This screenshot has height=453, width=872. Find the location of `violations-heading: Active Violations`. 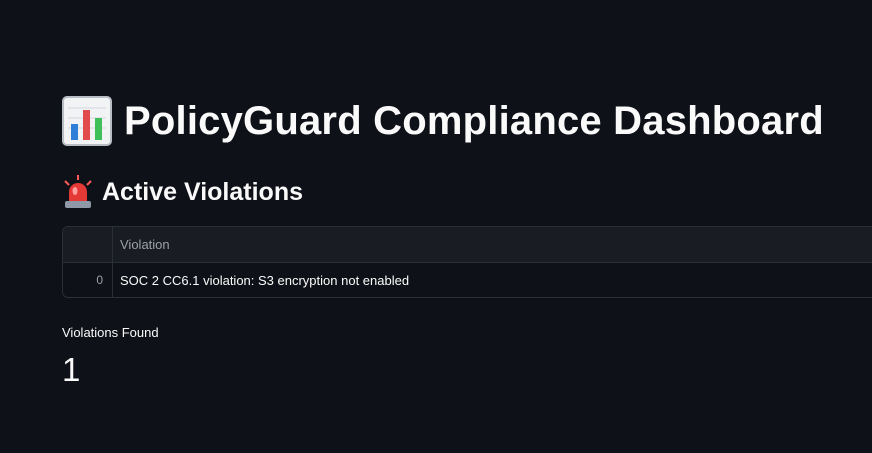

violations-heading: Active Violations is located at coordinates (202, 191).